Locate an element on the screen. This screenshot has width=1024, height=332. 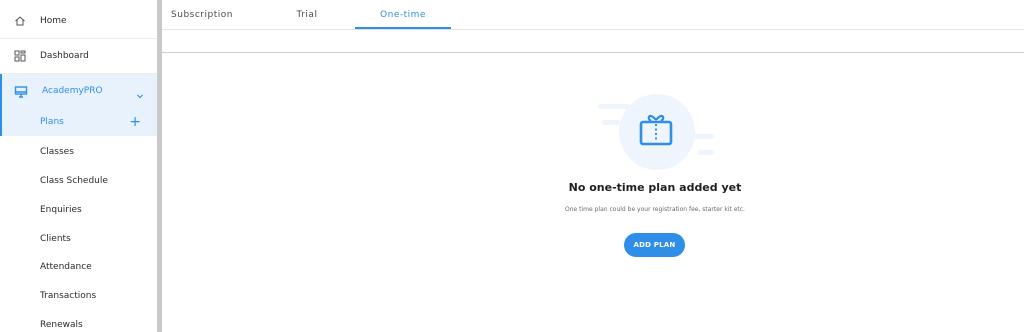
home-icon is located at coordinates (20, 21).